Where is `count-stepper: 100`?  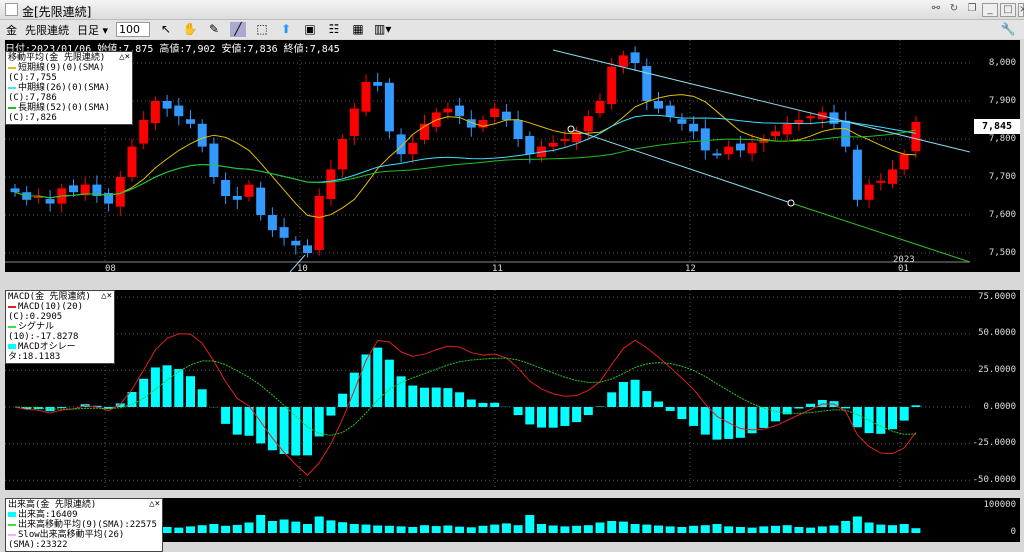
count-stepper: 100 is located at coordinates (133, 29).